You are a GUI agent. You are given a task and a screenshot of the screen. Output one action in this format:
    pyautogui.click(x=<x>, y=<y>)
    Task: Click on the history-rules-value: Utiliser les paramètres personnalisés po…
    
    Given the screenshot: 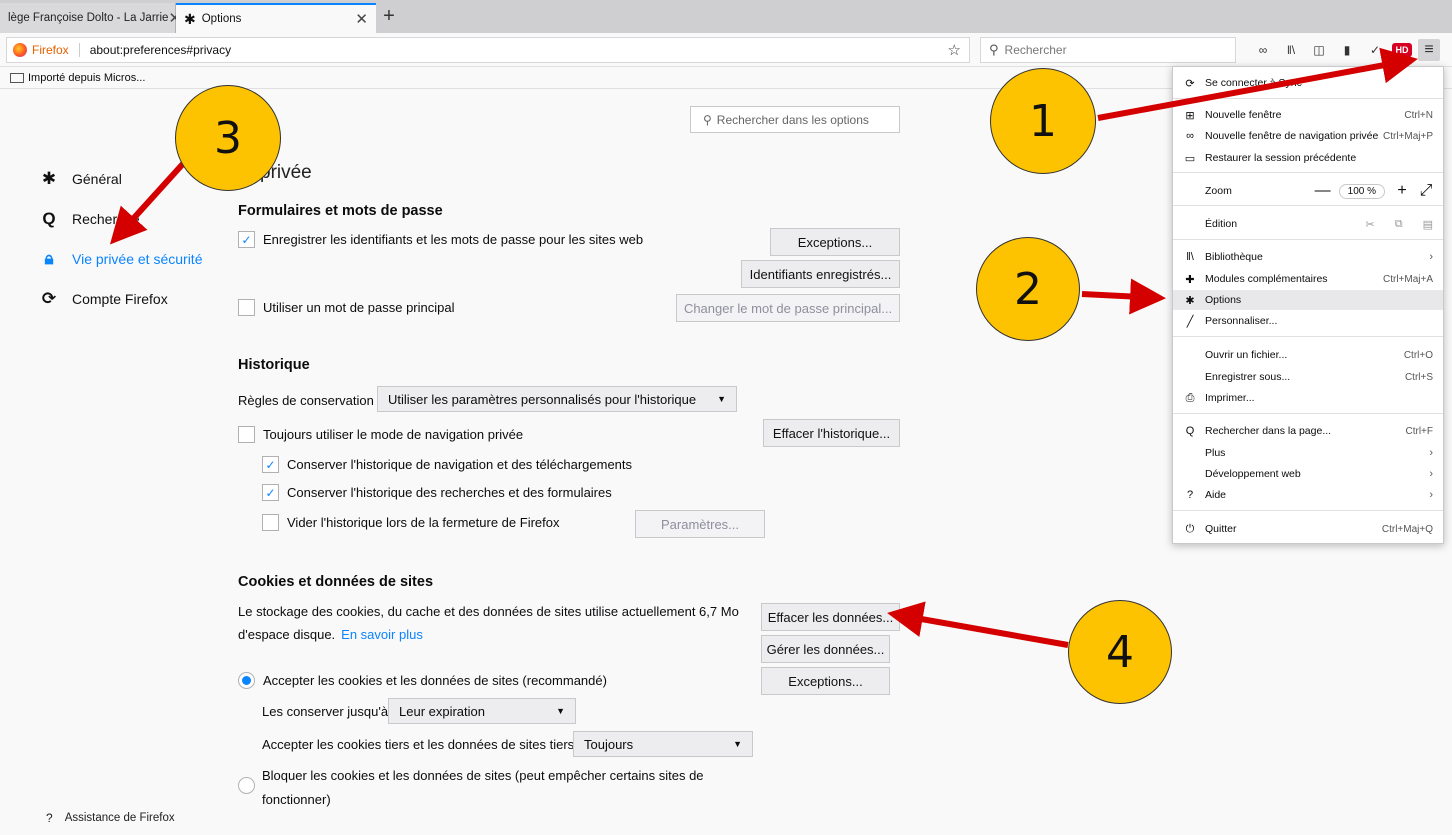 What is the action you would take?
    pyautogui.click(x=542, y=399)
    